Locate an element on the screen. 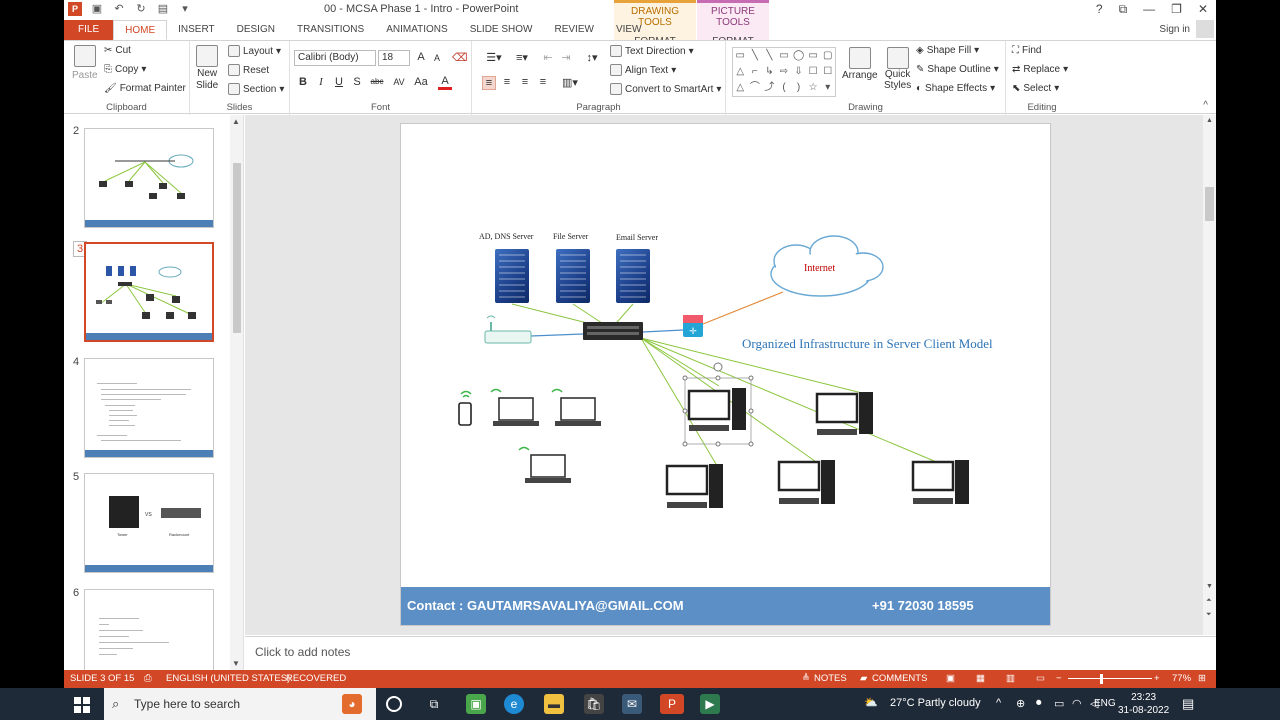 The width and height of the screenshot is (1280, 720). search-highlight-image: ◕ is located at coordinates (352, 704).